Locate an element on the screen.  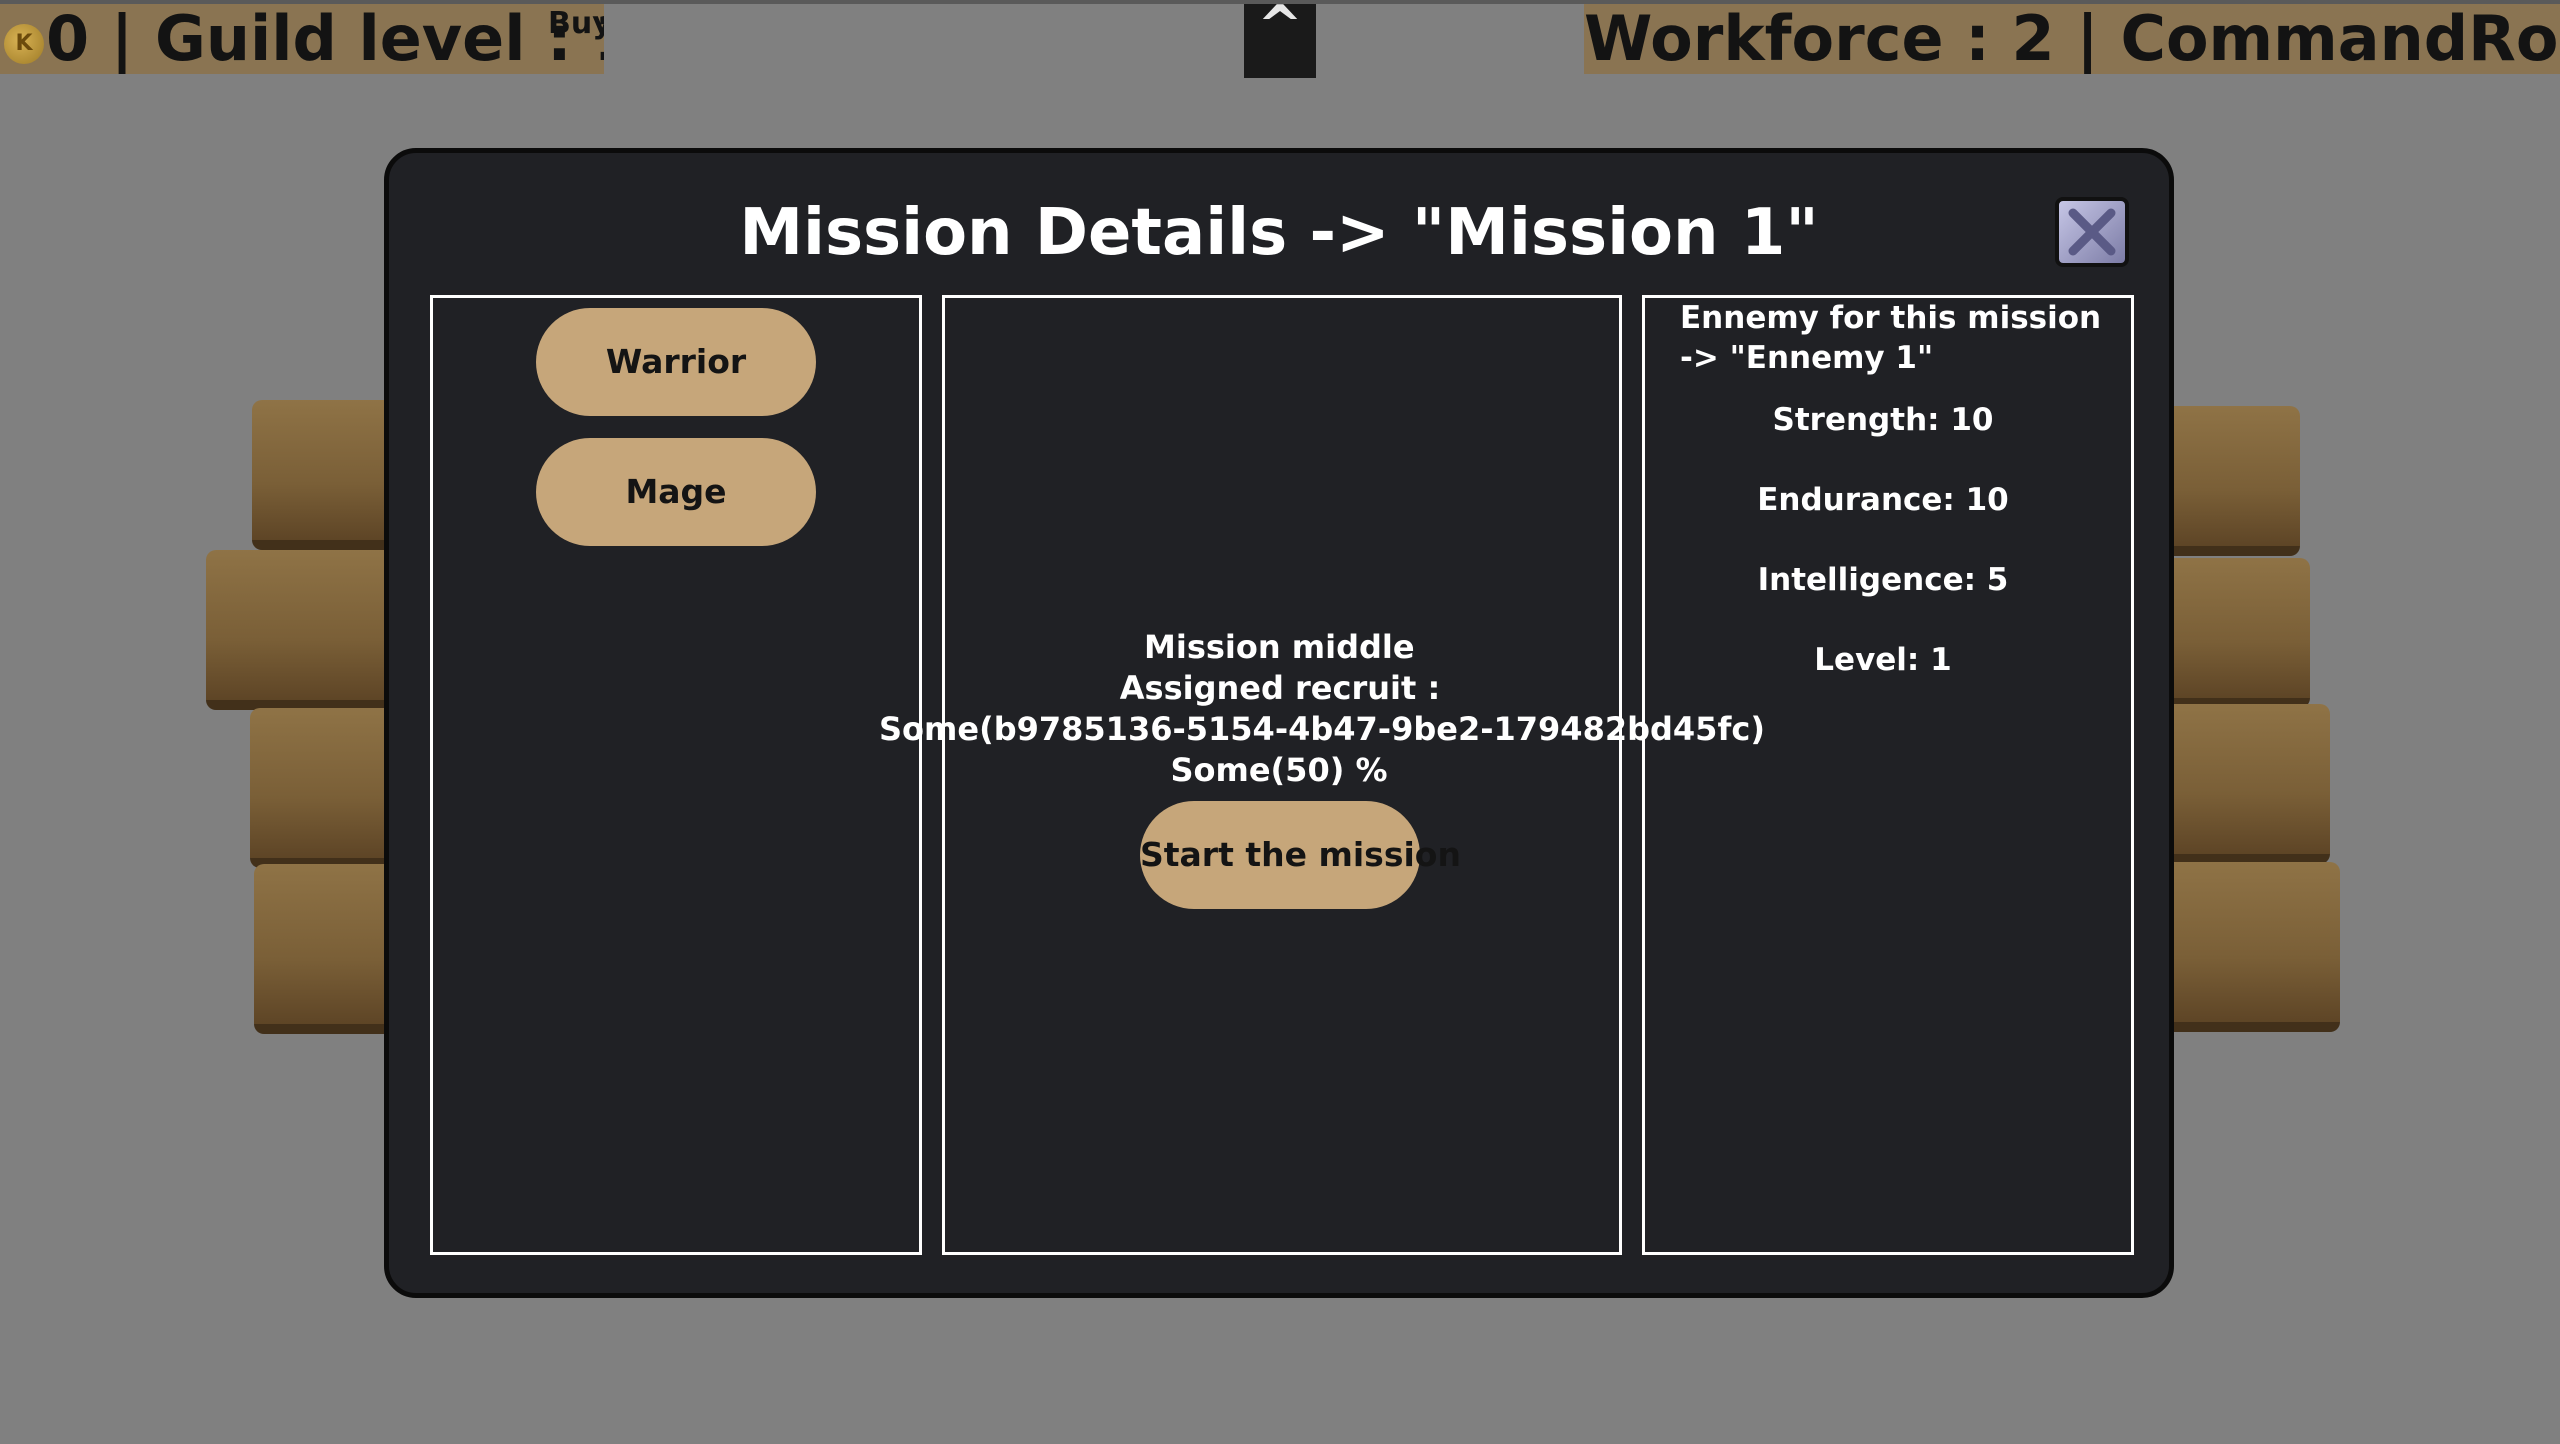
enemy-stat-endurance: Endurance: 10 is located at coordinates (1883, 500).